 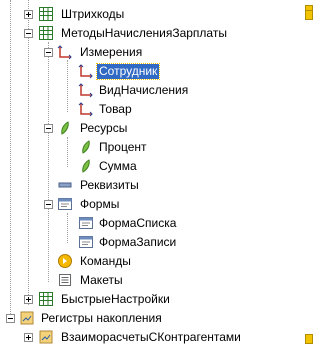 What do you see at coordinates (100, 204) in the screenshot?
I see `tree-item-label: Формы` at bounding box center [100, 204].